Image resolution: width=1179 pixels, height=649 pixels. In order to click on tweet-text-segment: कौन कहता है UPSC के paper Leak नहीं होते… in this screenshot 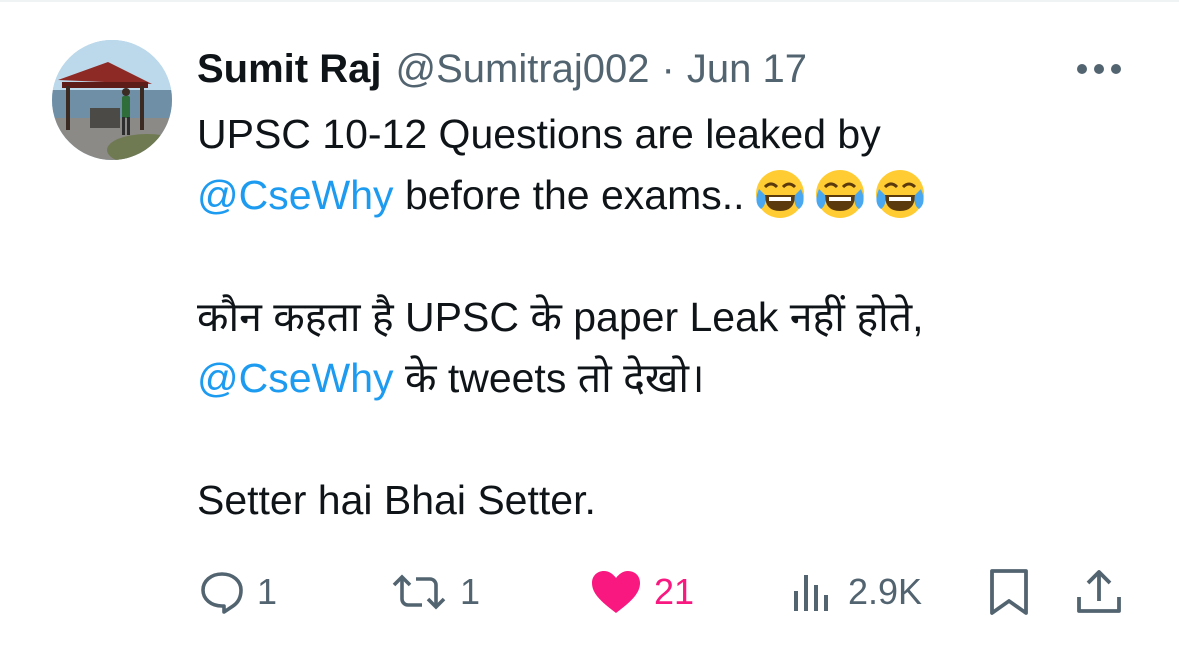, I will do `click(560, 317)`.